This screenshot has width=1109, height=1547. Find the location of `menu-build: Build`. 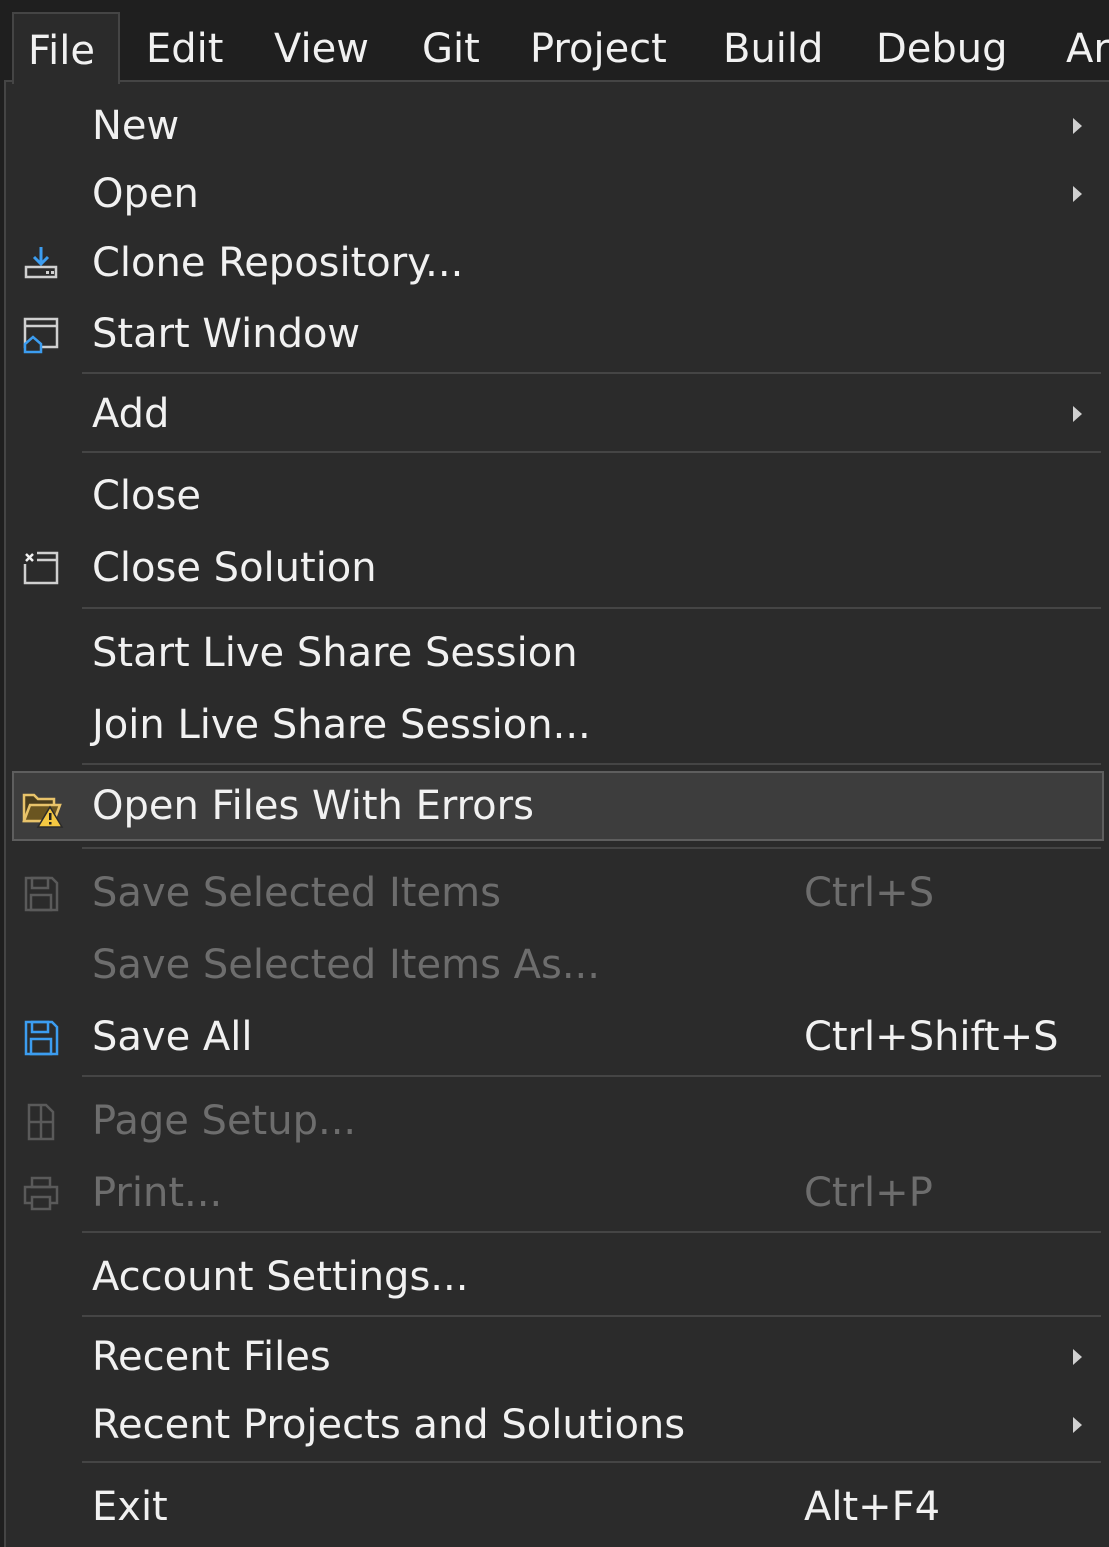

menu-build: Build is located at coordinates (773, 41).